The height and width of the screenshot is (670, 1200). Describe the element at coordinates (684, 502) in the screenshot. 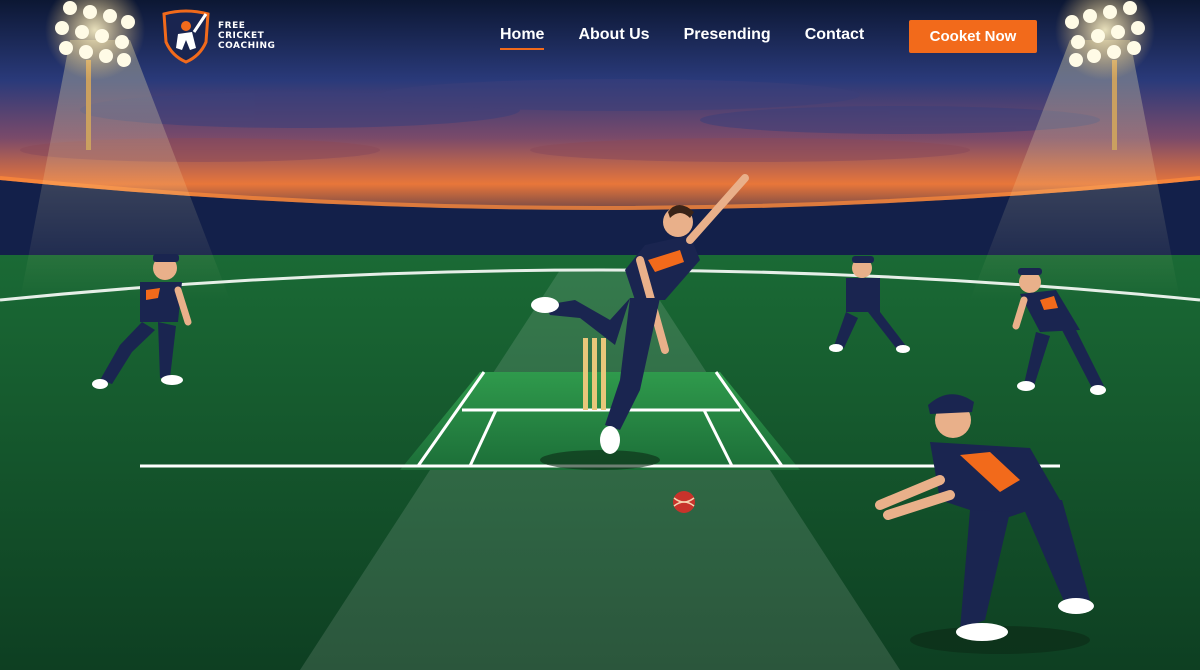

I see `cricket-ball-icon` at that location.